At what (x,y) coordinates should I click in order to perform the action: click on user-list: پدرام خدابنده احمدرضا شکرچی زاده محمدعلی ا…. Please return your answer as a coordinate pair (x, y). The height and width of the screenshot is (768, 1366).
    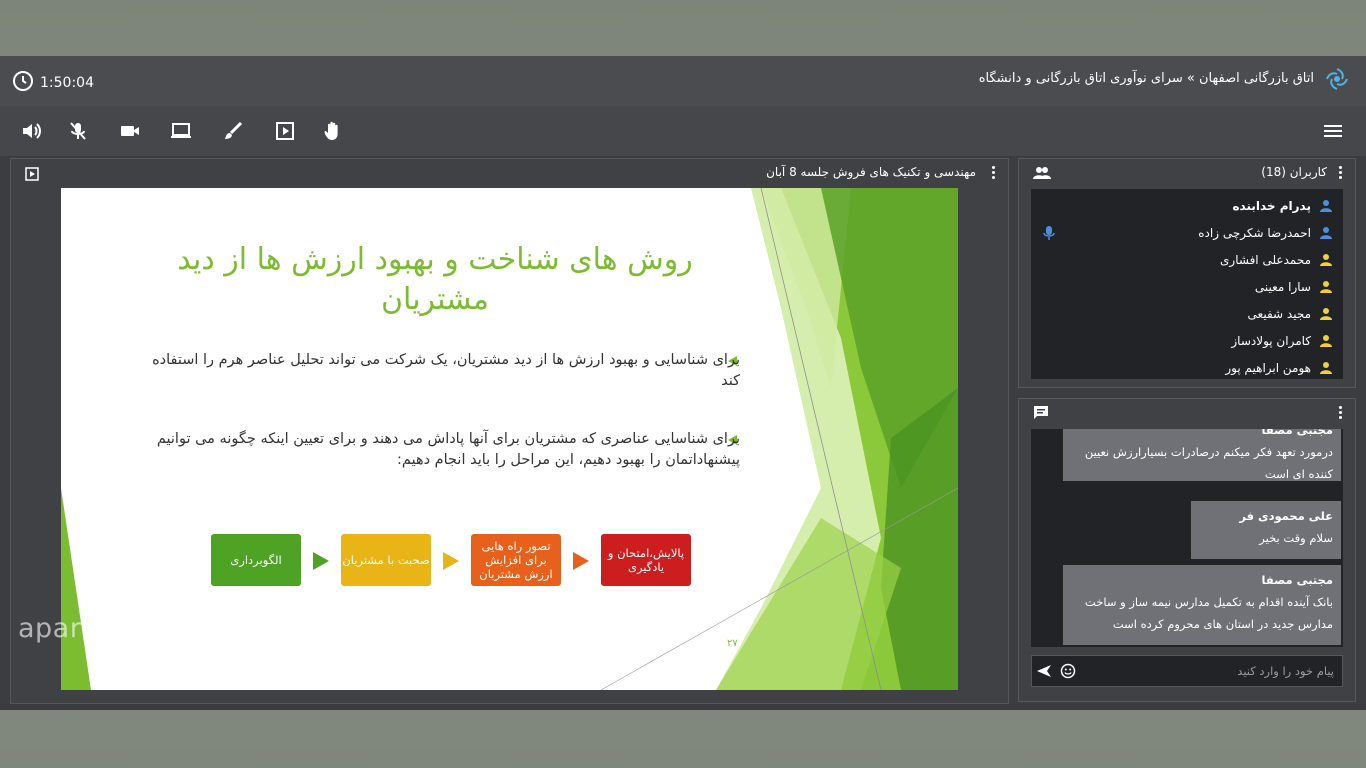
    Looking at the image, I should click on (1187, 284).